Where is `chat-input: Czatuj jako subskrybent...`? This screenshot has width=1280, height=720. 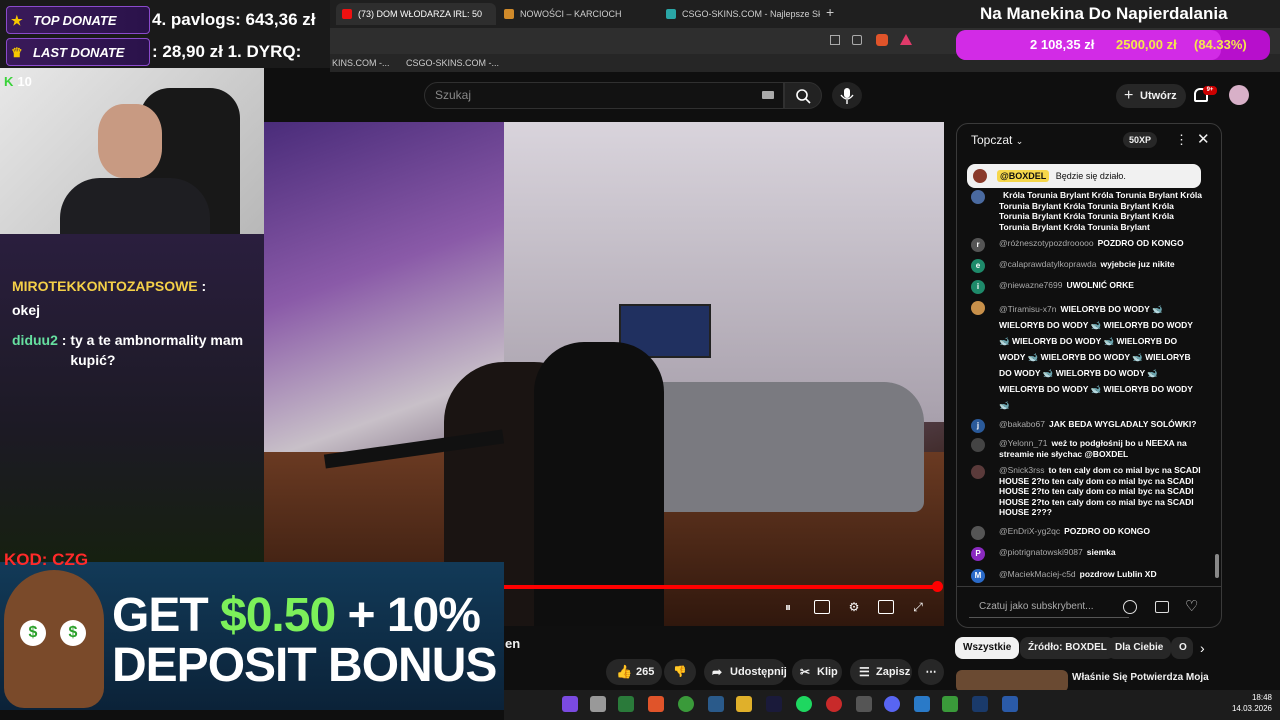
chat-input: Czatuj jako subskrybent... is located at coordinates (1049, 607).